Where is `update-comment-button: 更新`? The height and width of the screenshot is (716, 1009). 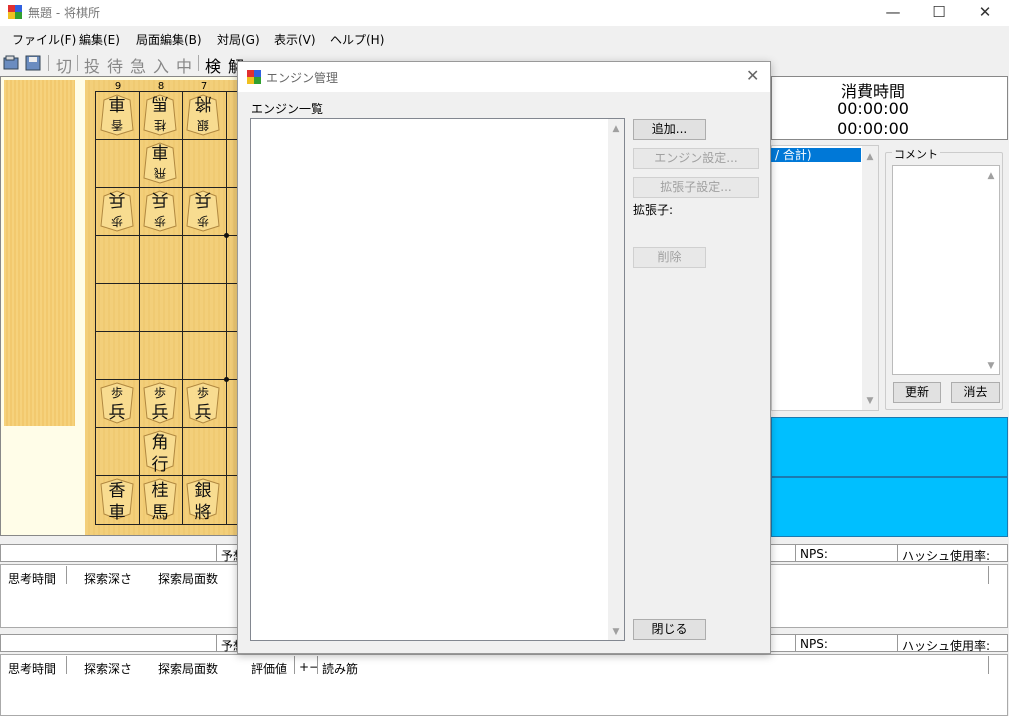 update-comment-button: 更新 is located at coordinates (917, 392).